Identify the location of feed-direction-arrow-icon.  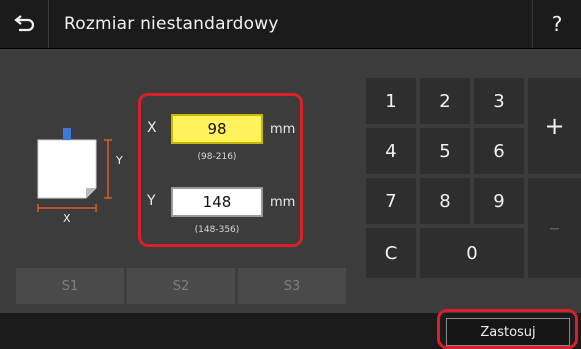
(67, 125).